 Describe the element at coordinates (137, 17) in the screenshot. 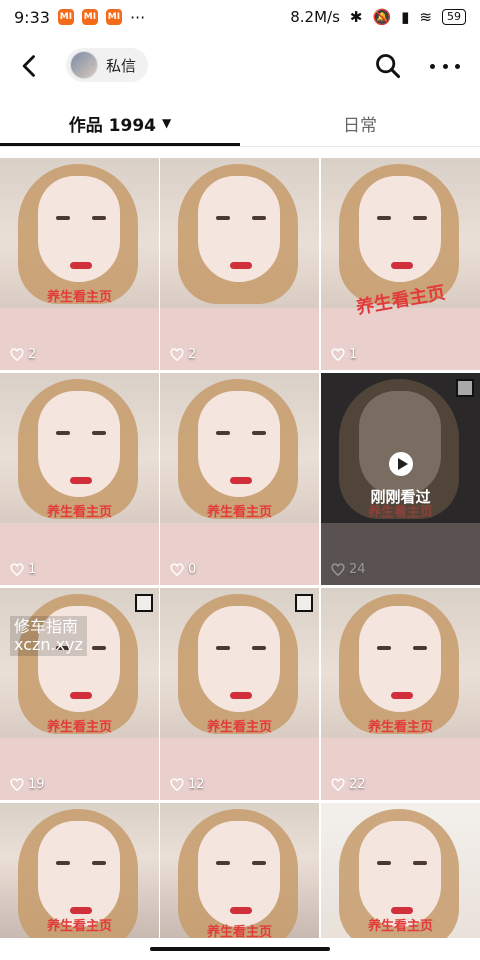

I see `more-notifications-dots: ···` at that location.